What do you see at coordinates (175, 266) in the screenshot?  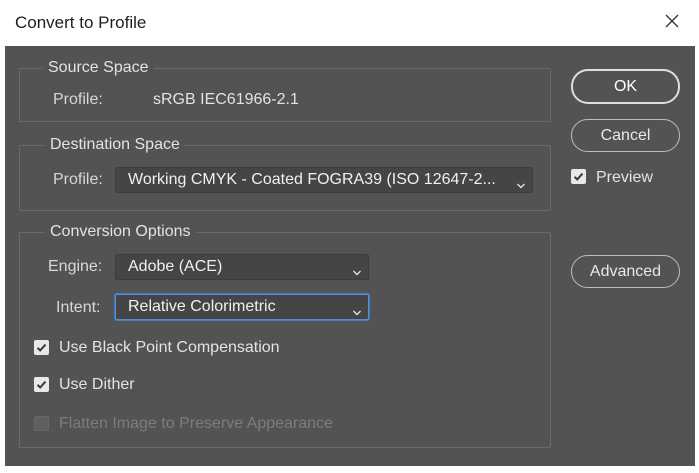 I see `engine-value: Adobe (ACE)` at bounding box center [175, 266].